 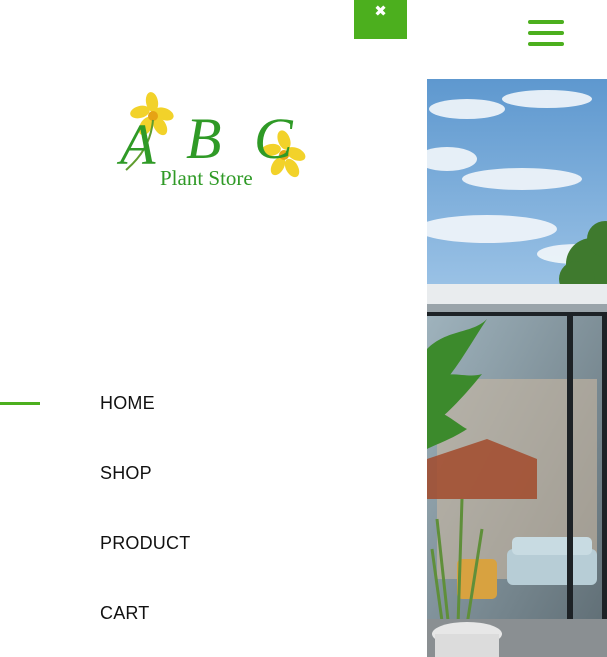 I want to click on logo-letter-a: A, so click(x=136, y=144).